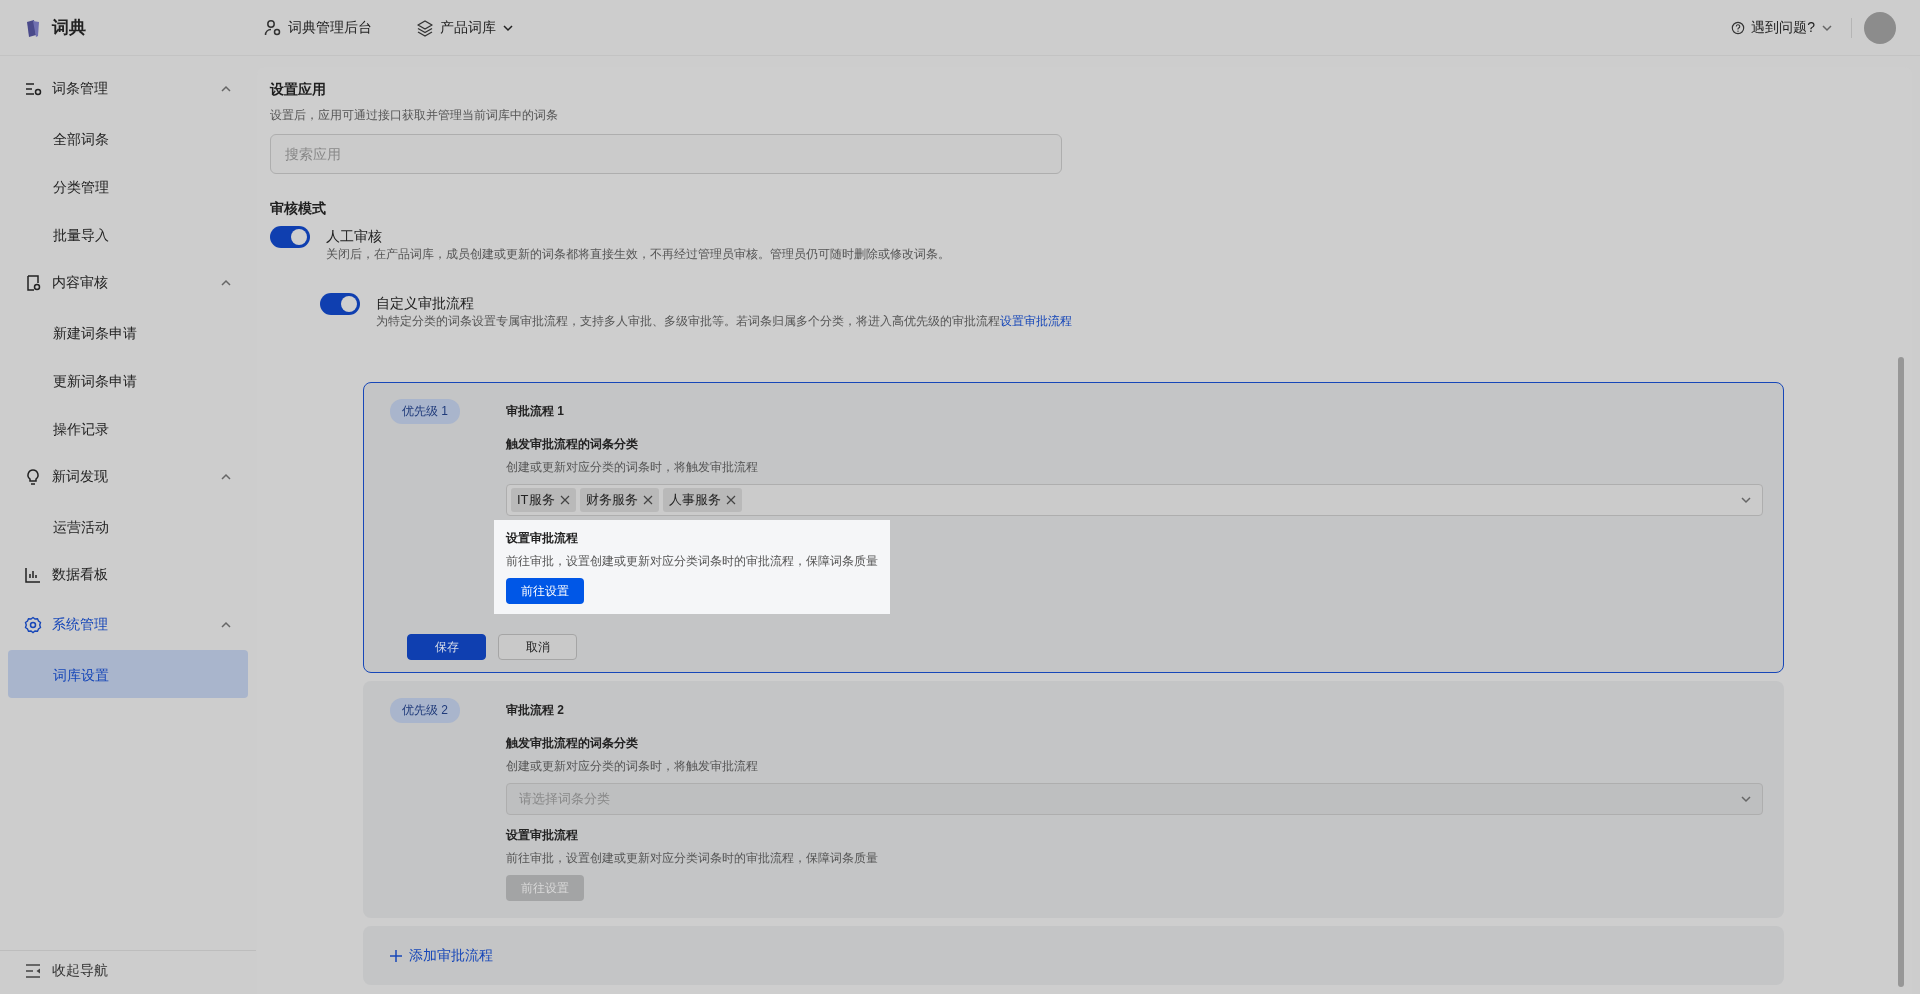 This screenshot has width=1920, height=994. Describe the element at coordinates (128, 428) in the screenshot. I see `sidebar-item: 操作记录` at that location.